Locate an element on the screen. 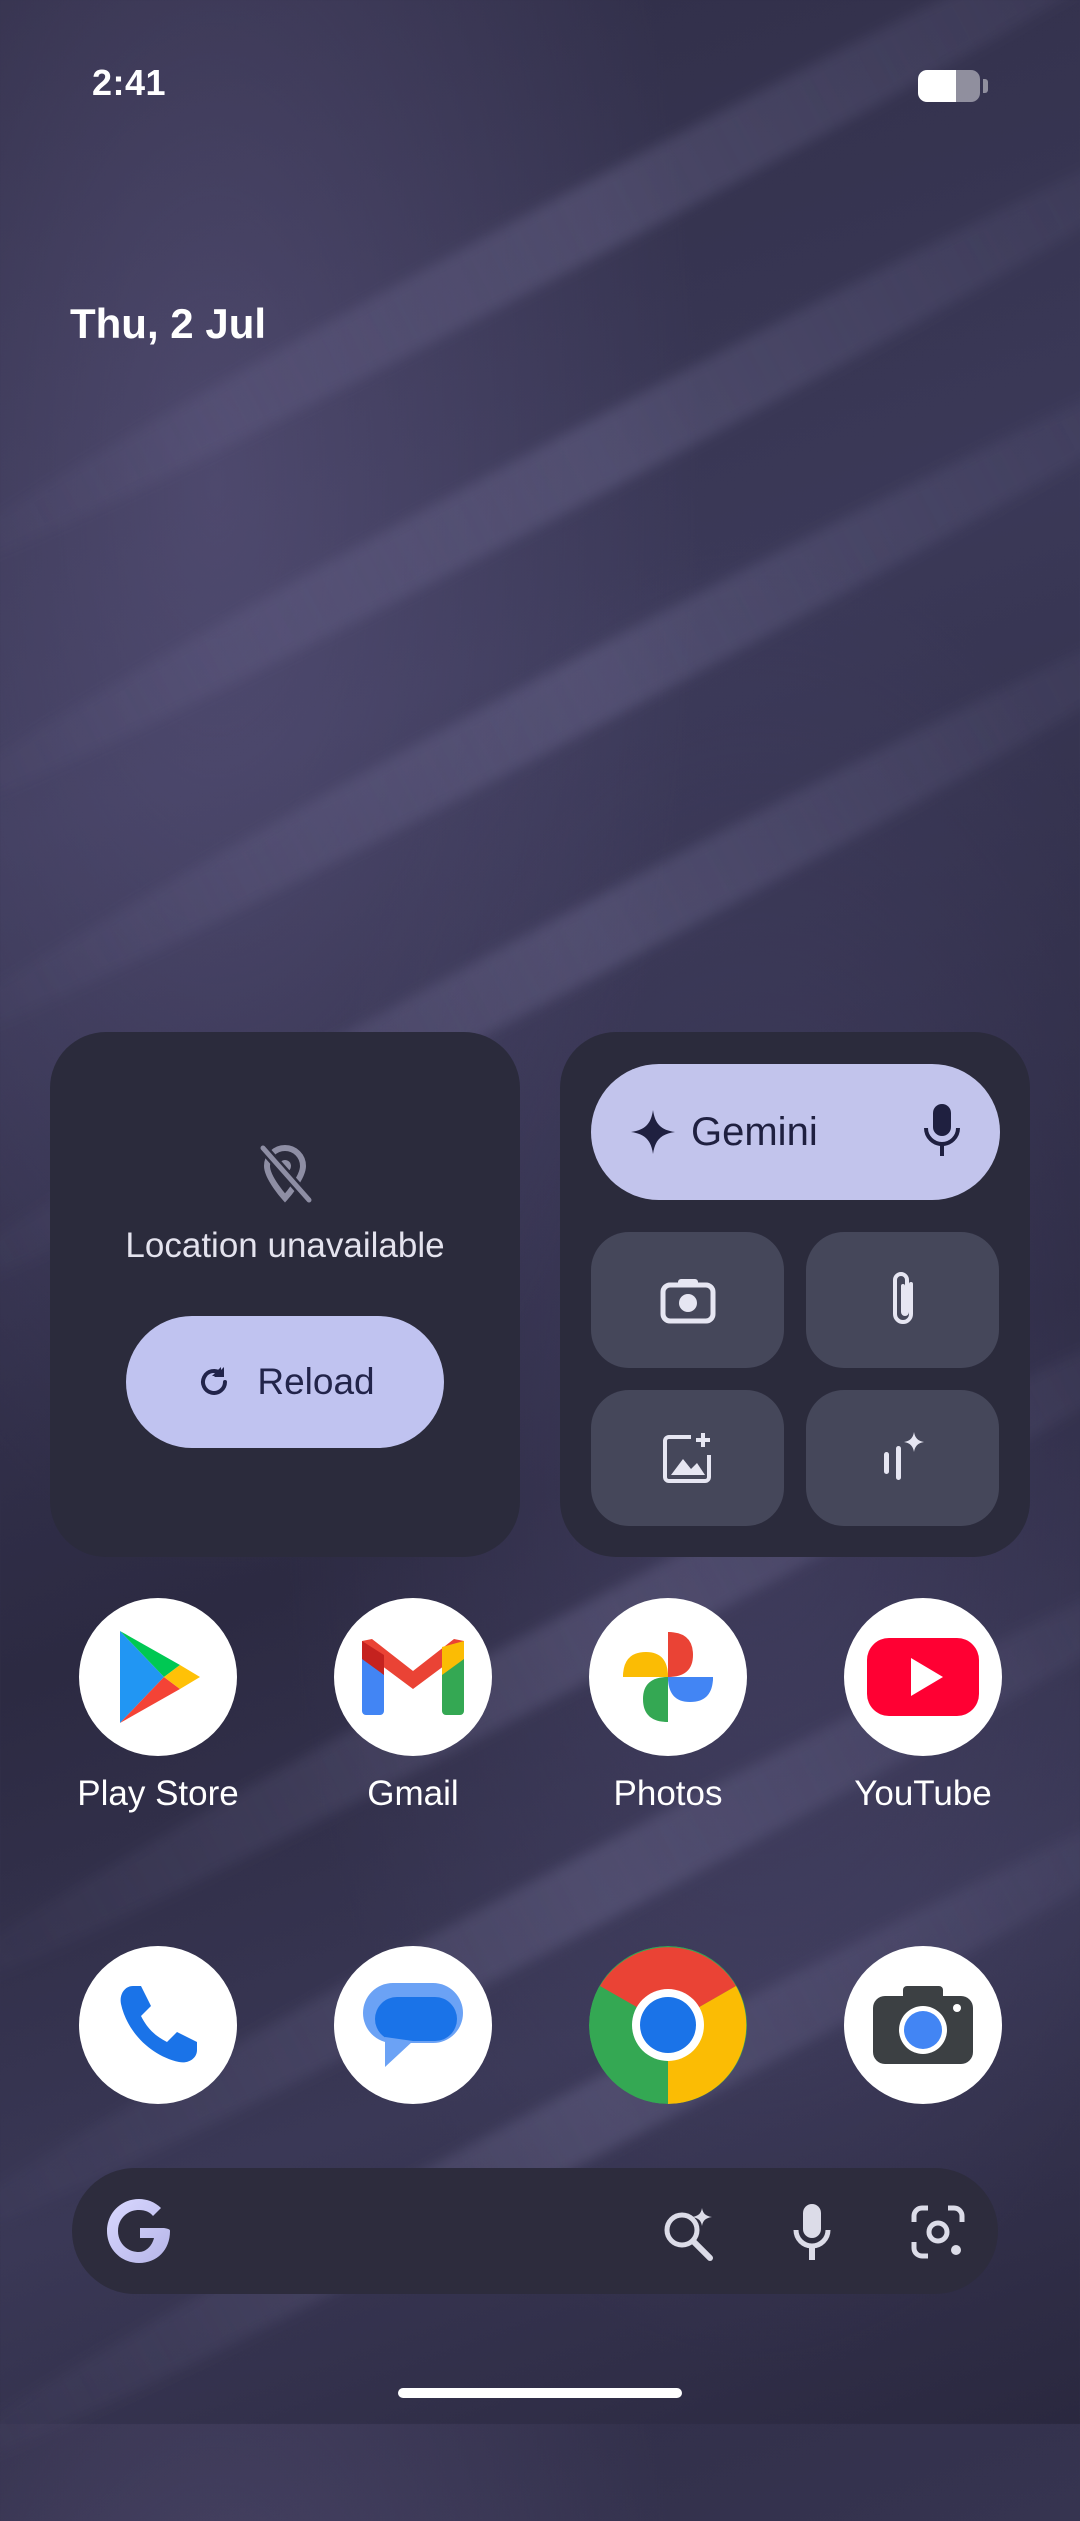 The height and width of the screenshot is (2521, 1080). battery-tip is located at coordinates (985, 86).